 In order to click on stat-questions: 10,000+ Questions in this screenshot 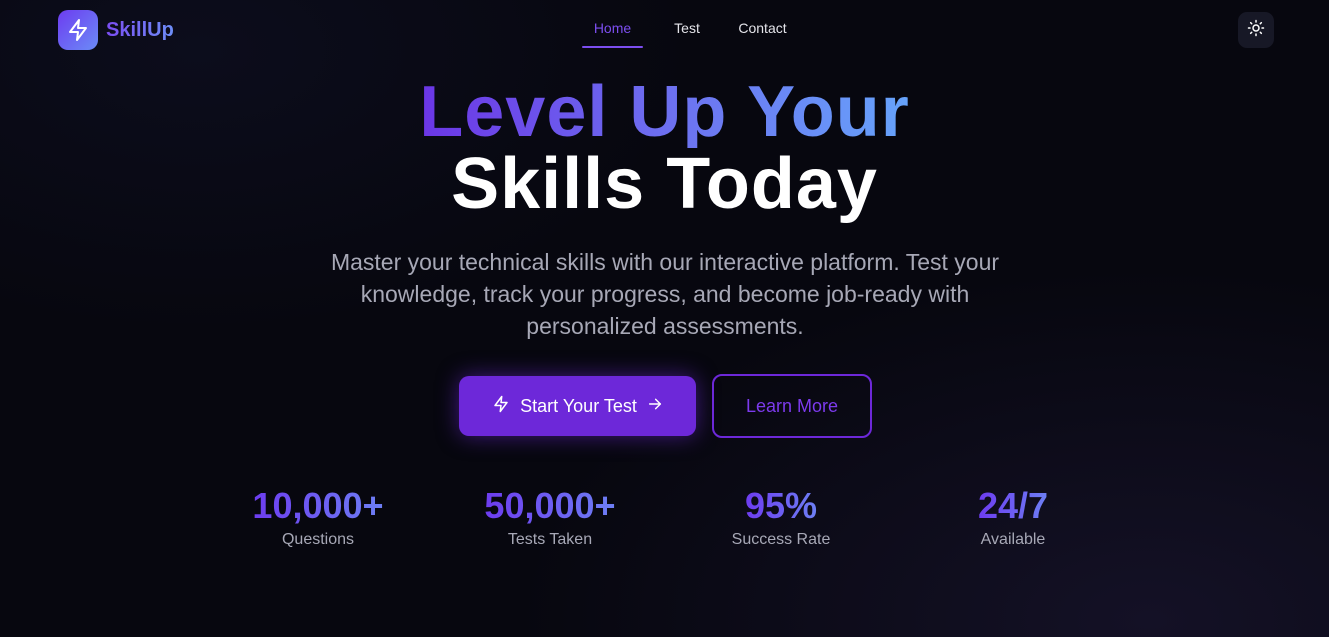, I will do `click(318, 517)`.